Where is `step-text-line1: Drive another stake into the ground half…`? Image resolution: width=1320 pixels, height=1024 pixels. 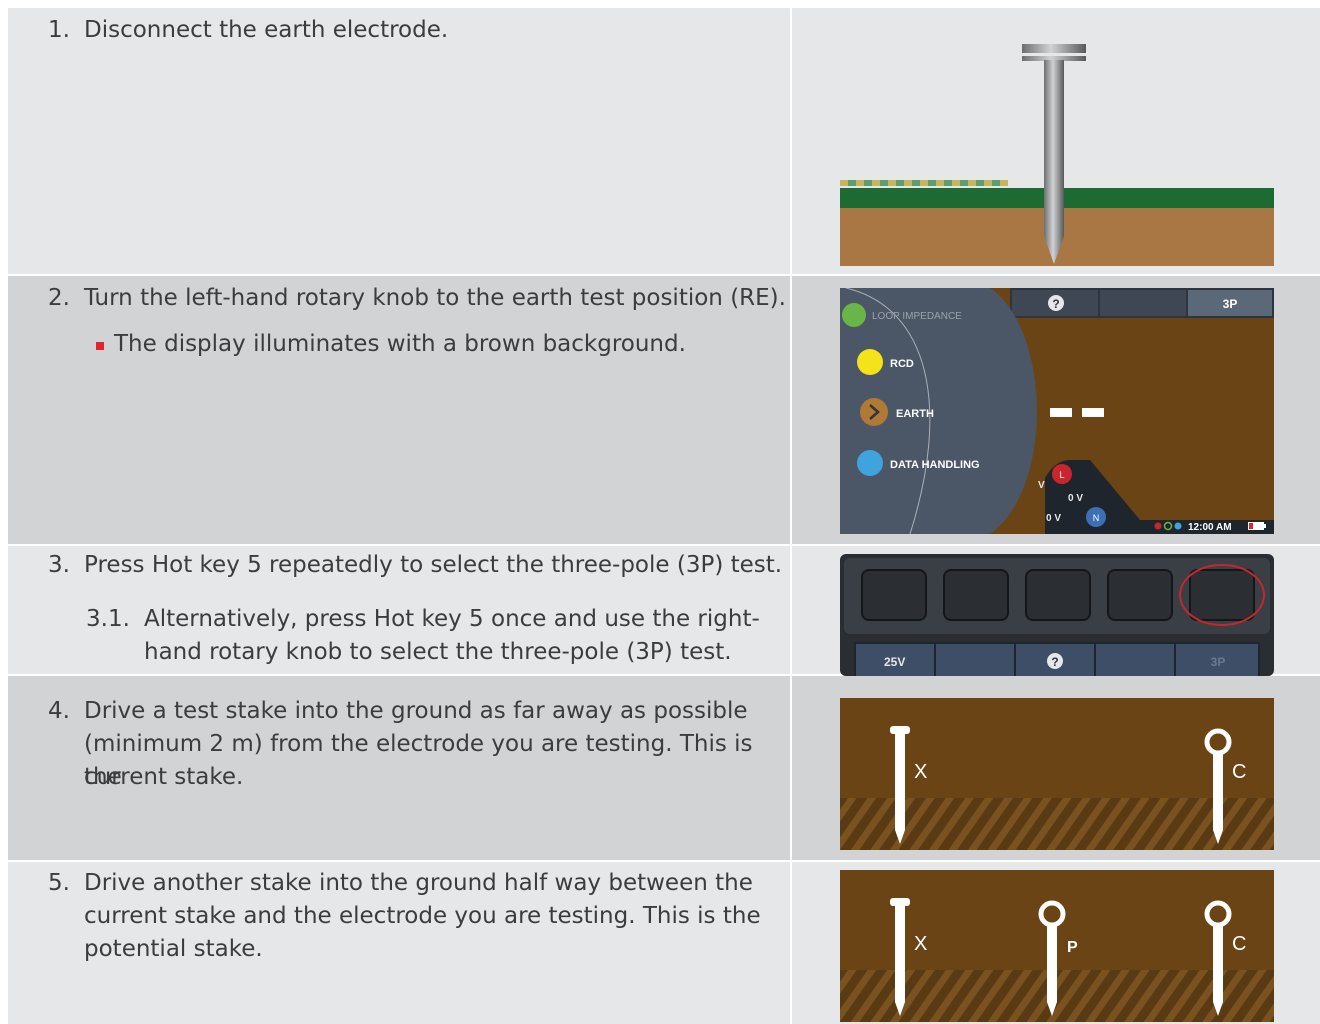 step-text-line1: Drive another stake into the ground half… is located at coordinates (418, 883).